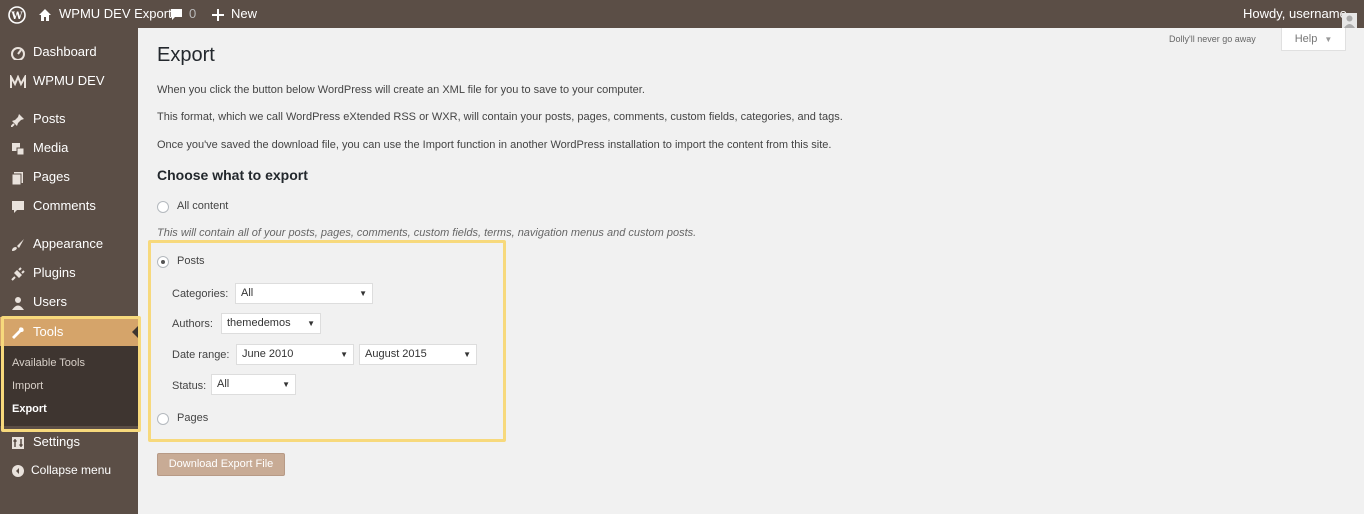  I want to click on howdy-user-link: Howdy, username, so click(1295, 14).